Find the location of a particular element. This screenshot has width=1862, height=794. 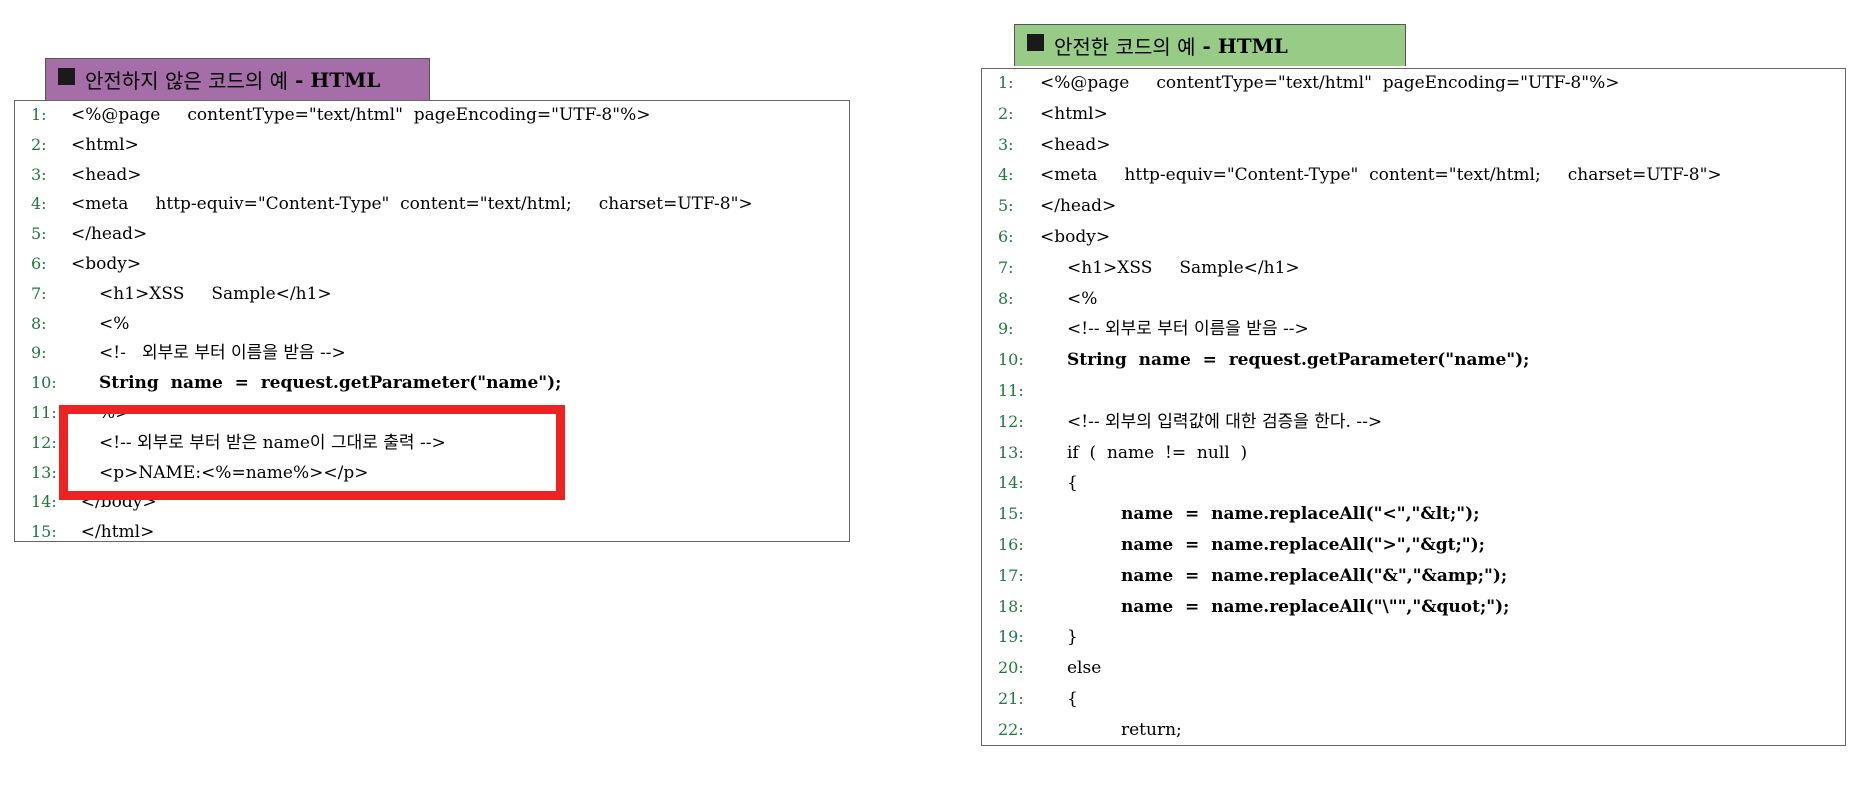

code-text: else is located at coordinates (1084, 668).